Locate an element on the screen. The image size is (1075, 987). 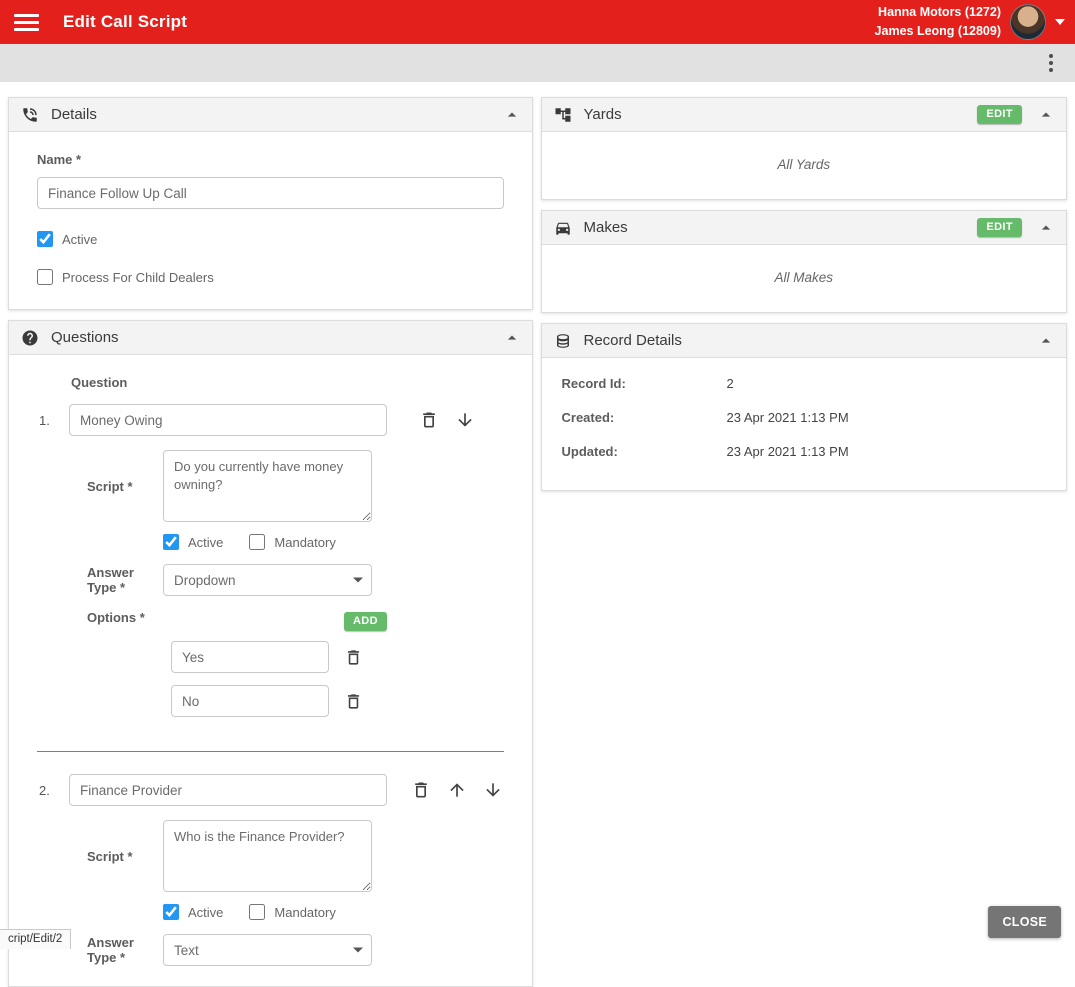
record-row: Updated: 23 Apr 2021 1:13 PM is located at coordinates (804, 451).